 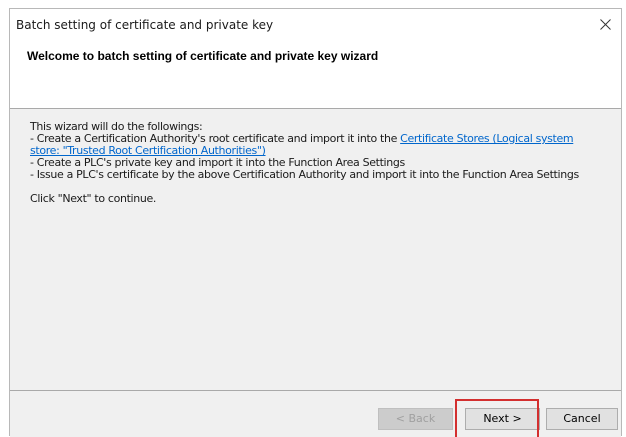 I want to click on close-icon, so click(x=605, y=24).